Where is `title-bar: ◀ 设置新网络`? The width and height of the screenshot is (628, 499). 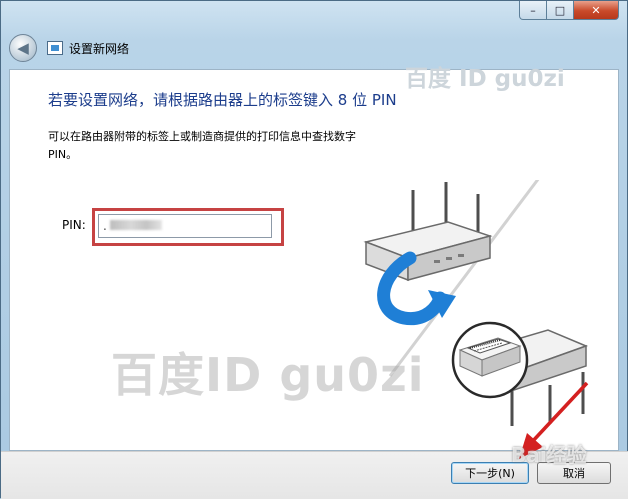 title-bar: ◀ 设置新网络 is located at coordinates (69, 48).